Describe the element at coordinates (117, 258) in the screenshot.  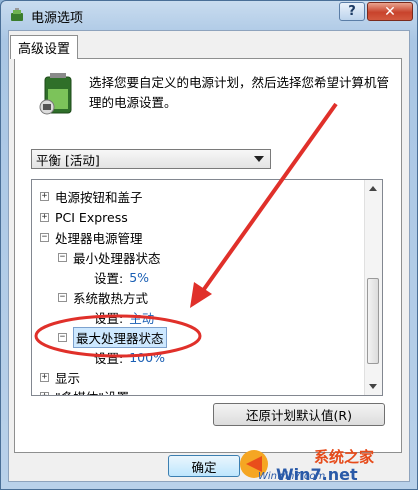
I see `tree-item-label: 最小处理器状态` at that location.